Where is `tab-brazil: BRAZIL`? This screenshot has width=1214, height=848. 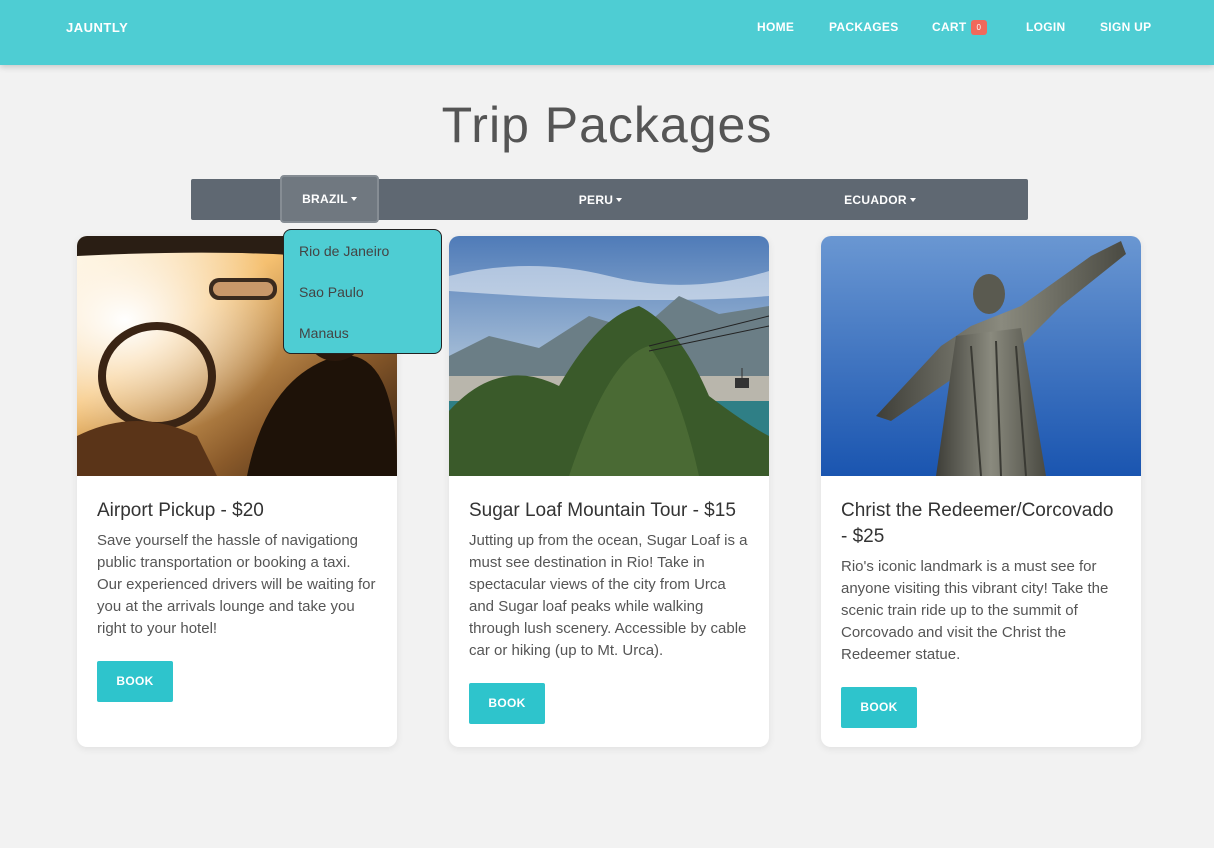 tab-brazil: BRAZIL is located at coordinates (329, 199).